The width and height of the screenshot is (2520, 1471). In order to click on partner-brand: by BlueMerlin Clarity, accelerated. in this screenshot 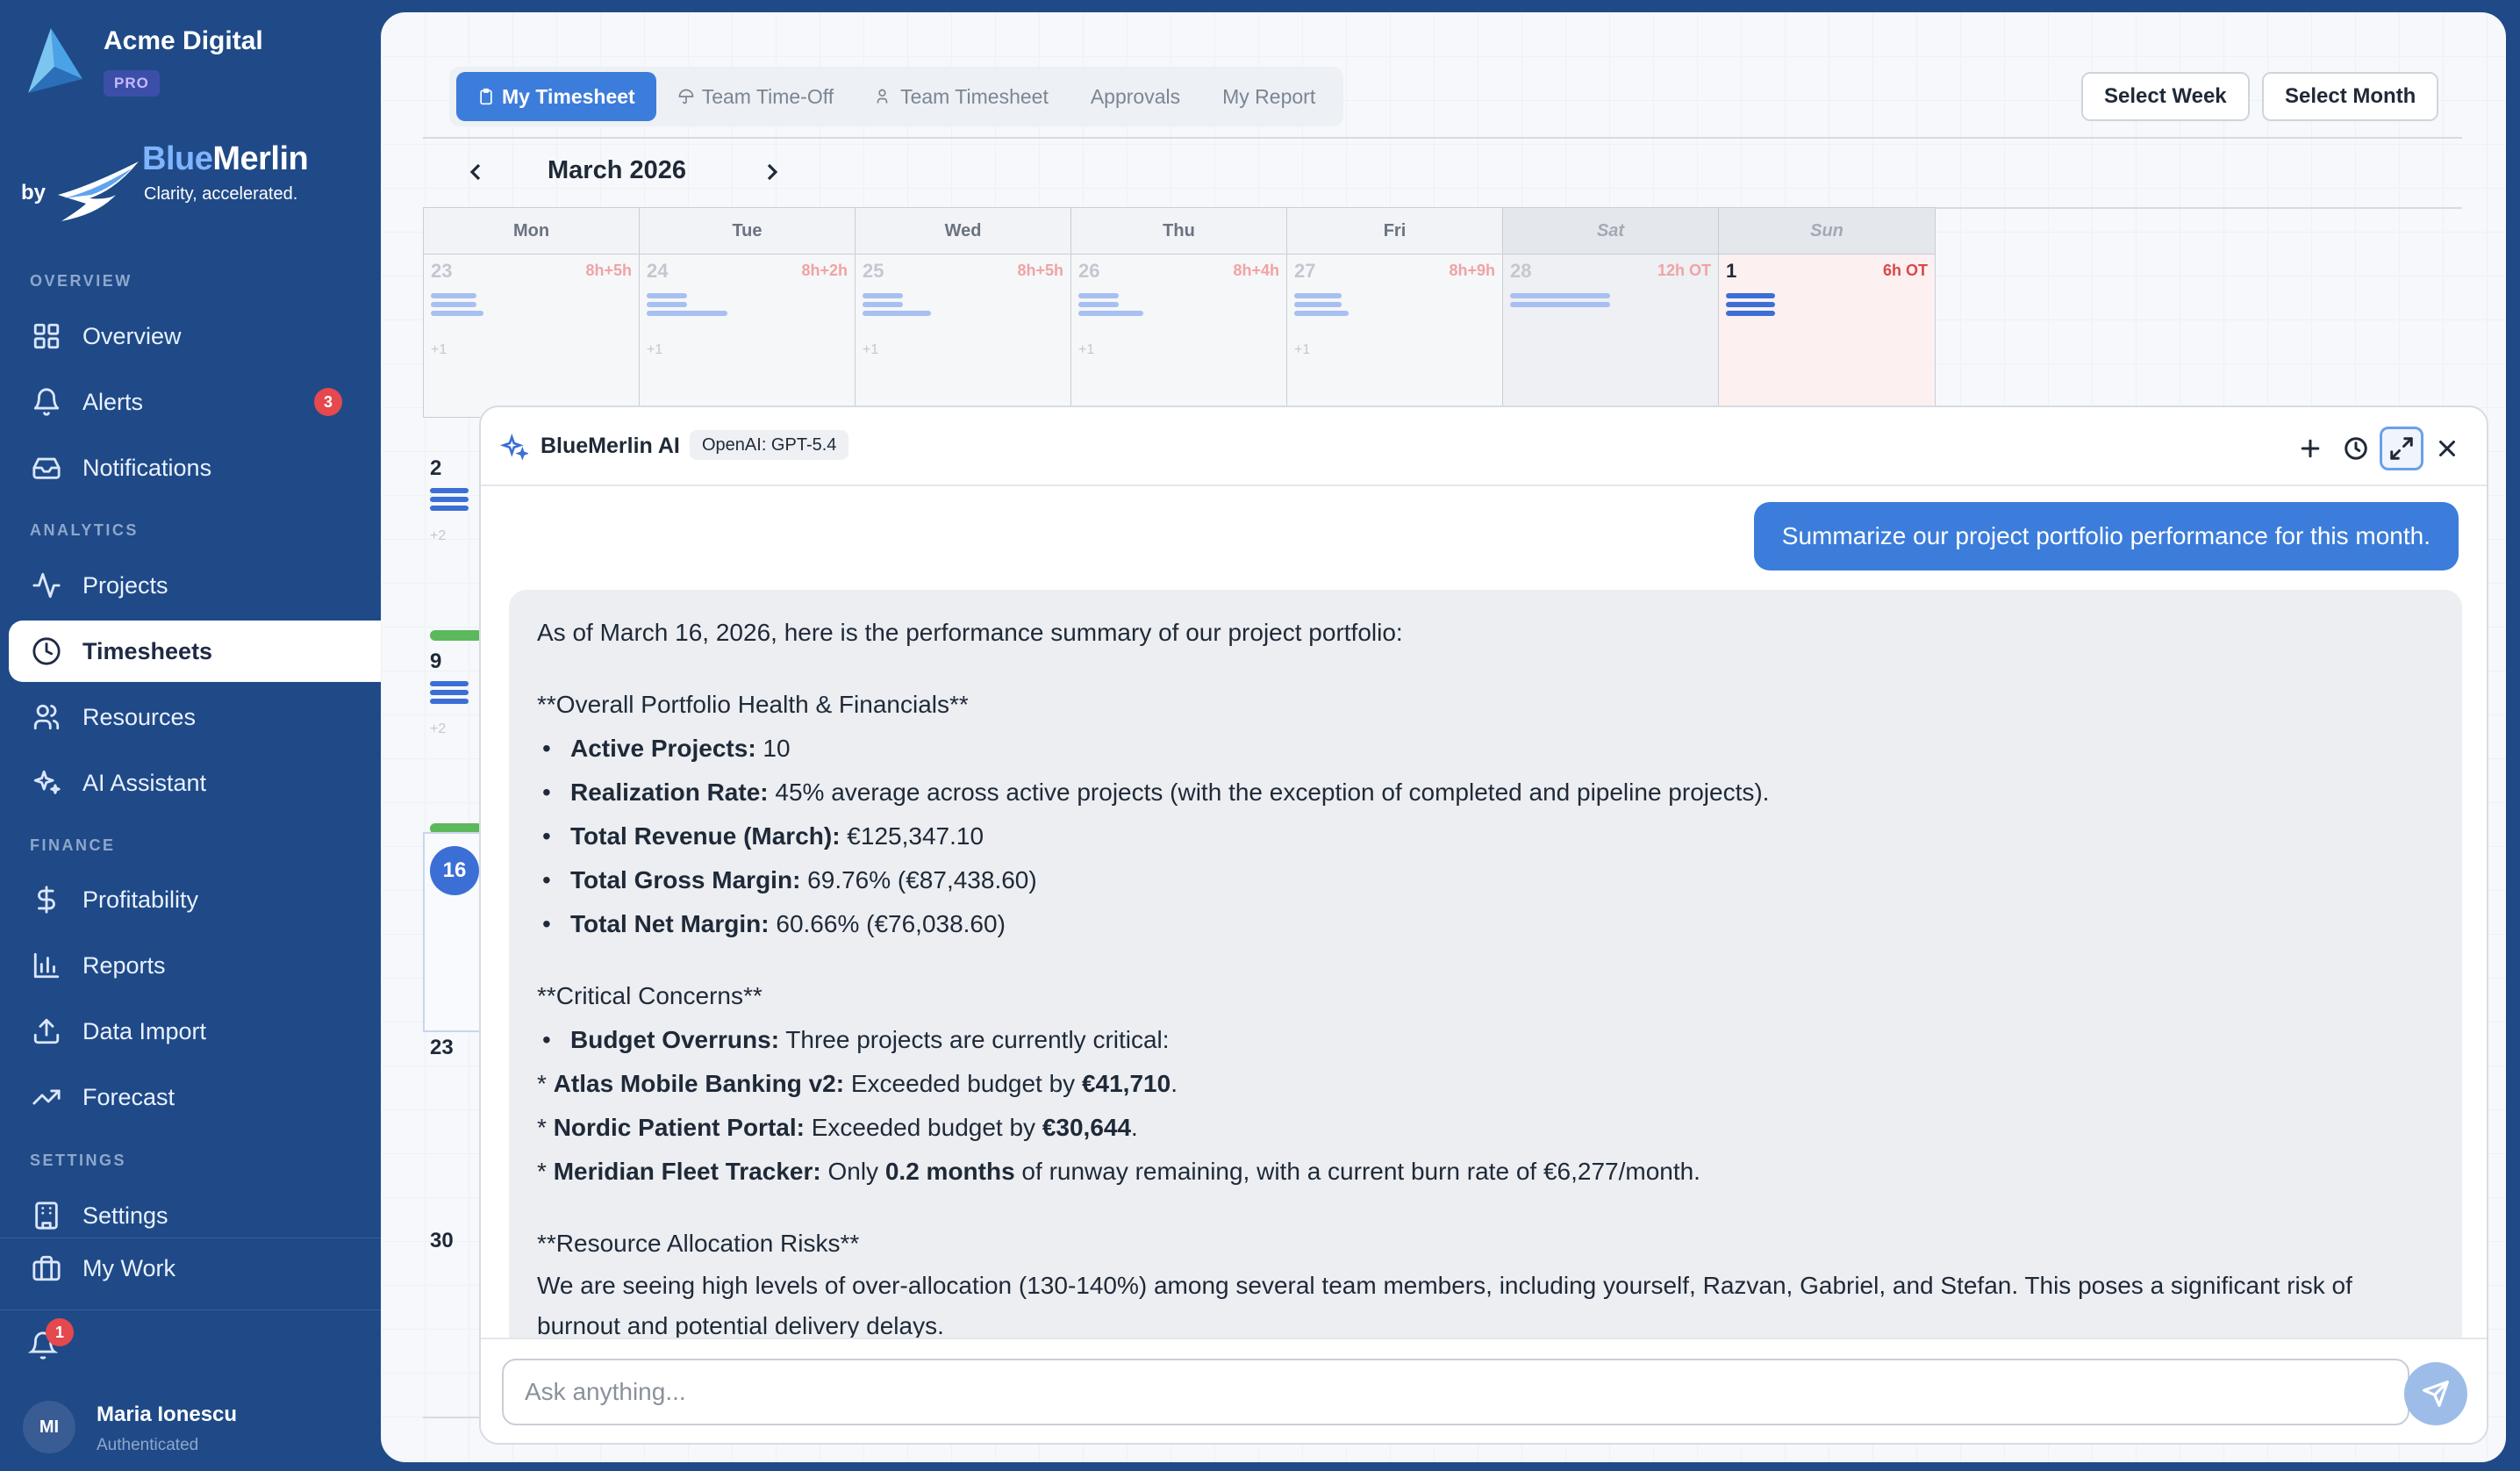, I will do `click(165, 183)`.